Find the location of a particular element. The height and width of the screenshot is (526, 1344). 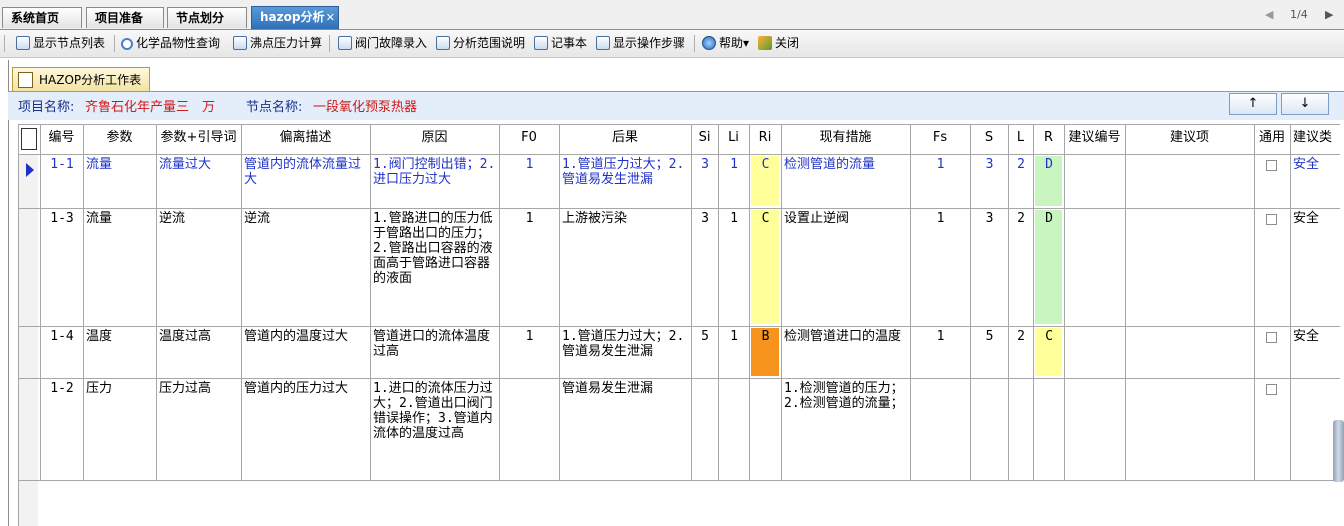

show-node-list-button: 显示节点列表 is located at coordinates (60, 43).